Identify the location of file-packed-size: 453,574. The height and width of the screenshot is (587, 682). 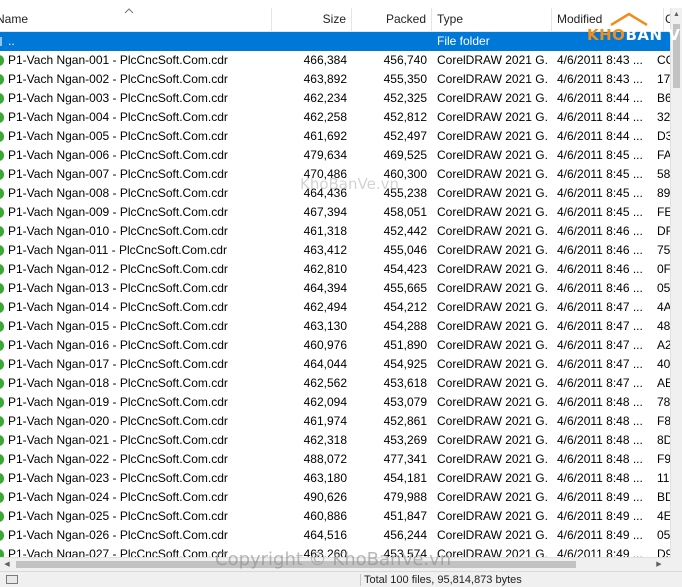
(405, 552).